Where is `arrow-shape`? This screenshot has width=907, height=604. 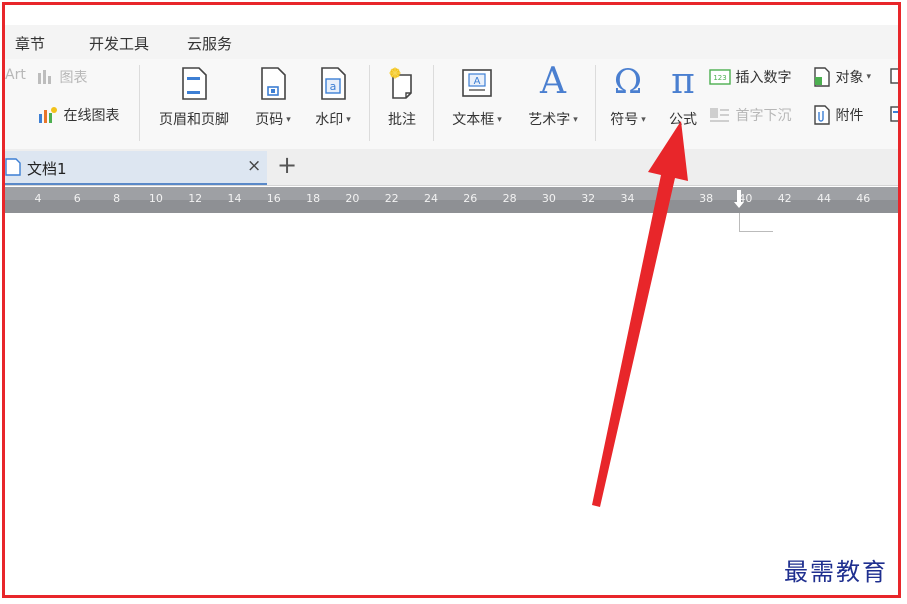 arrow-shape is located at coordinates (640, 314).